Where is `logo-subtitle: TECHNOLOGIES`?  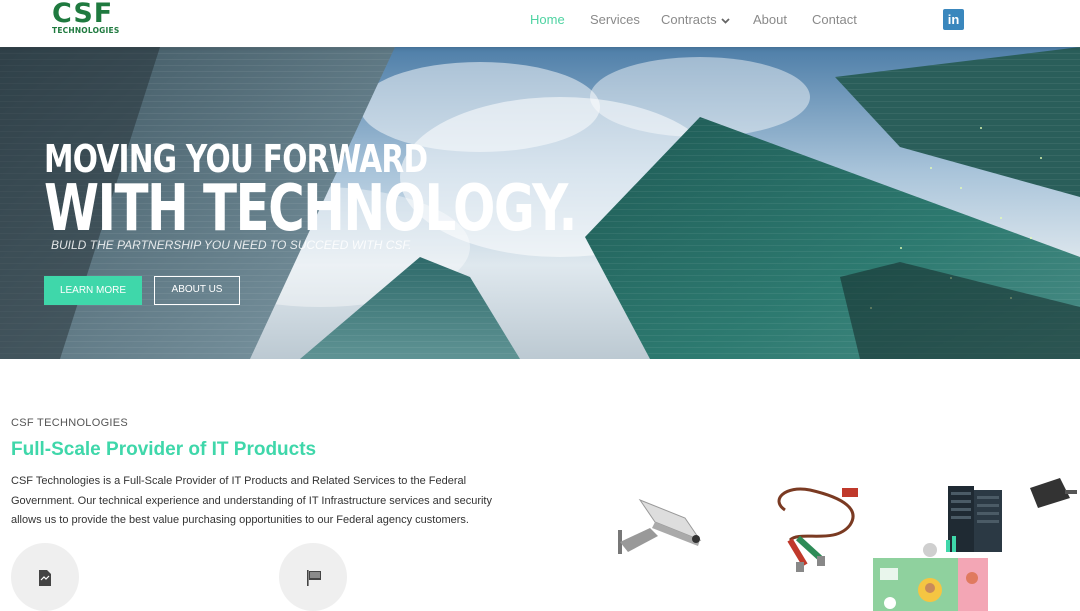 logo-subtitle: TECHNOLOGIES is located at coordinates (86, 30).